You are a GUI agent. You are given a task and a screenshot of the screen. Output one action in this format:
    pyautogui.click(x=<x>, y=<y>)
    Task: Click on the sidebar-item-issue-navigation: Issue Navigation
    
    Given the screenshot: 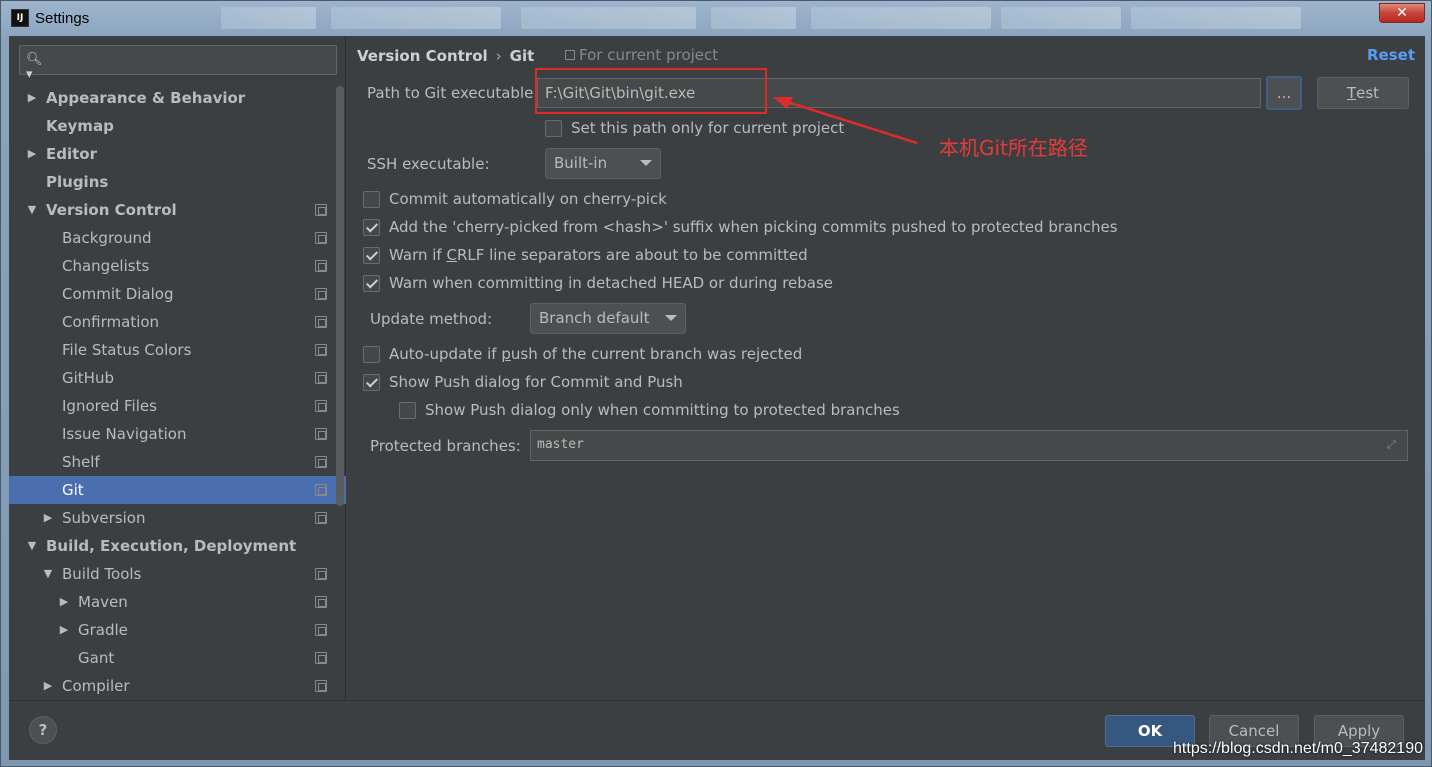 What is the action you would take?
    pyautogui.click(x=177, y=434)
    